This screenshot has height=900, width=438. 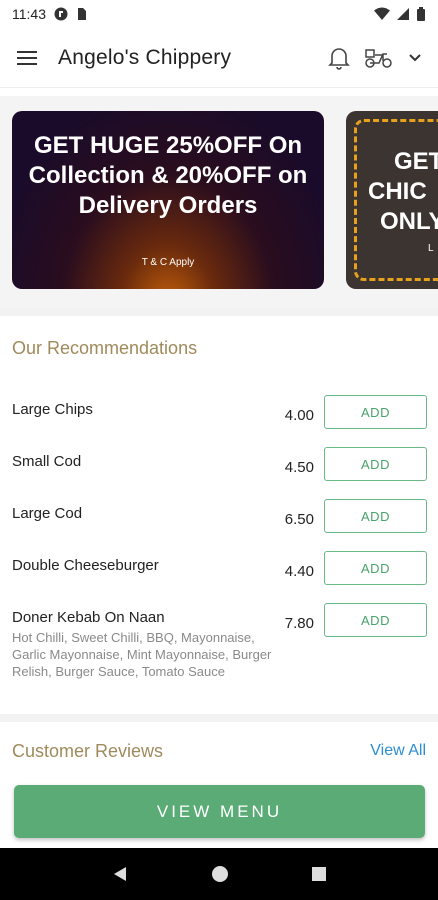 What do you see at coordinates (47, 513) in the screenshot?
I see `item-name: Large Cod` at bounding box center [47, 513].